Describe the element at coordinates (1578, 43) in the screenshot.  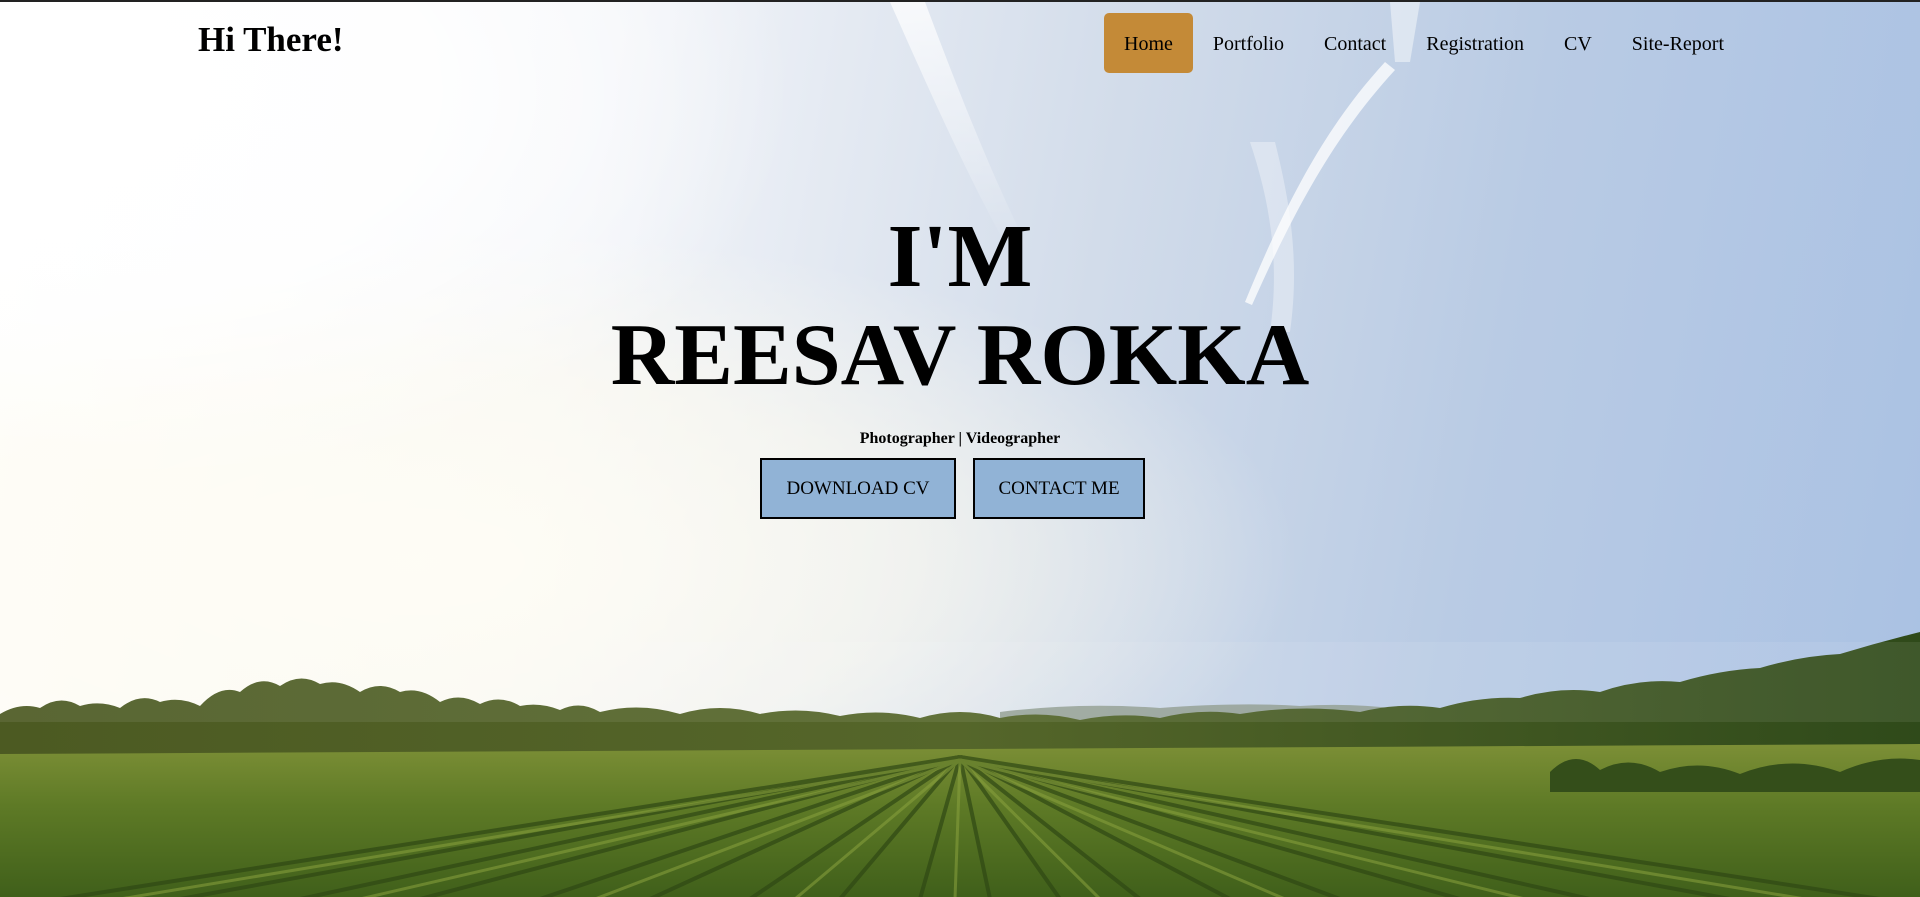
I see `nav-item-cv: CV` at that location.